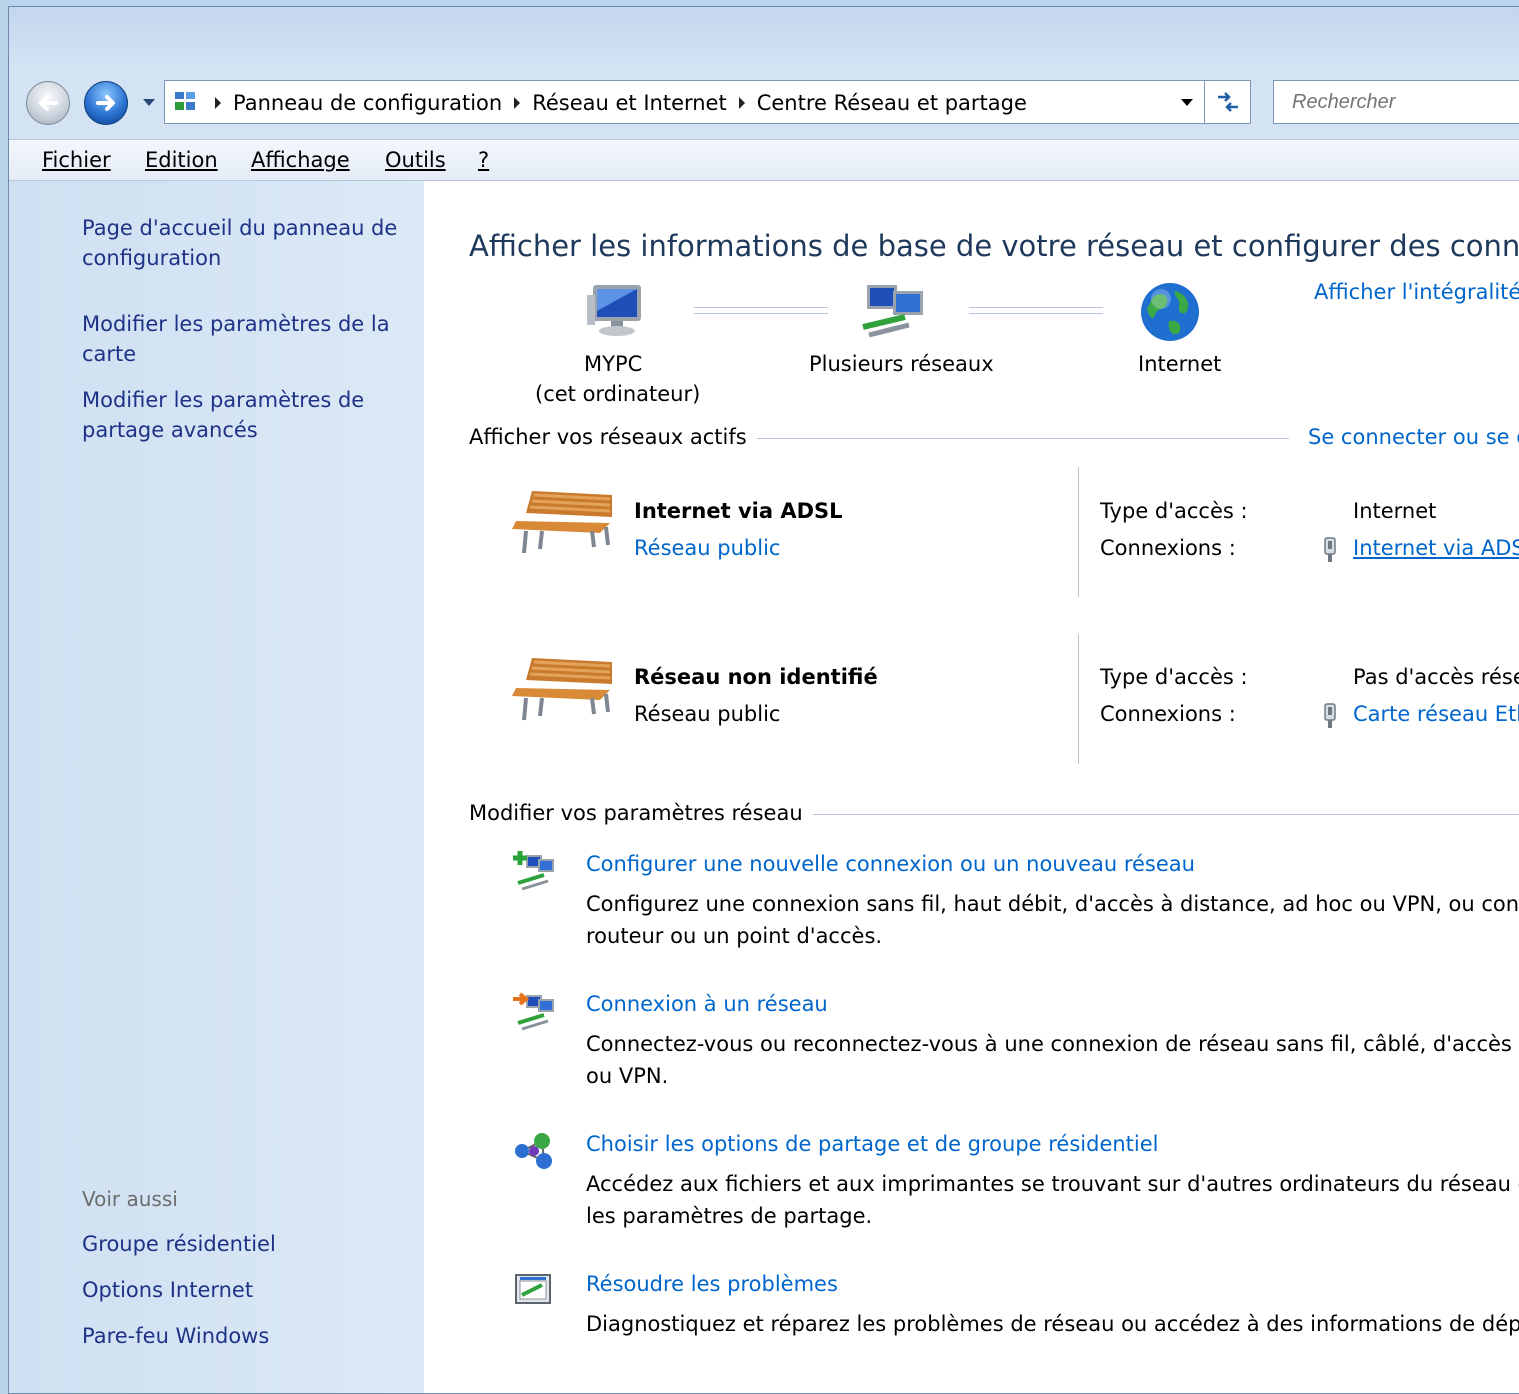  I want to click on connection-link: Internet via ADSL, so click(1436, 548).